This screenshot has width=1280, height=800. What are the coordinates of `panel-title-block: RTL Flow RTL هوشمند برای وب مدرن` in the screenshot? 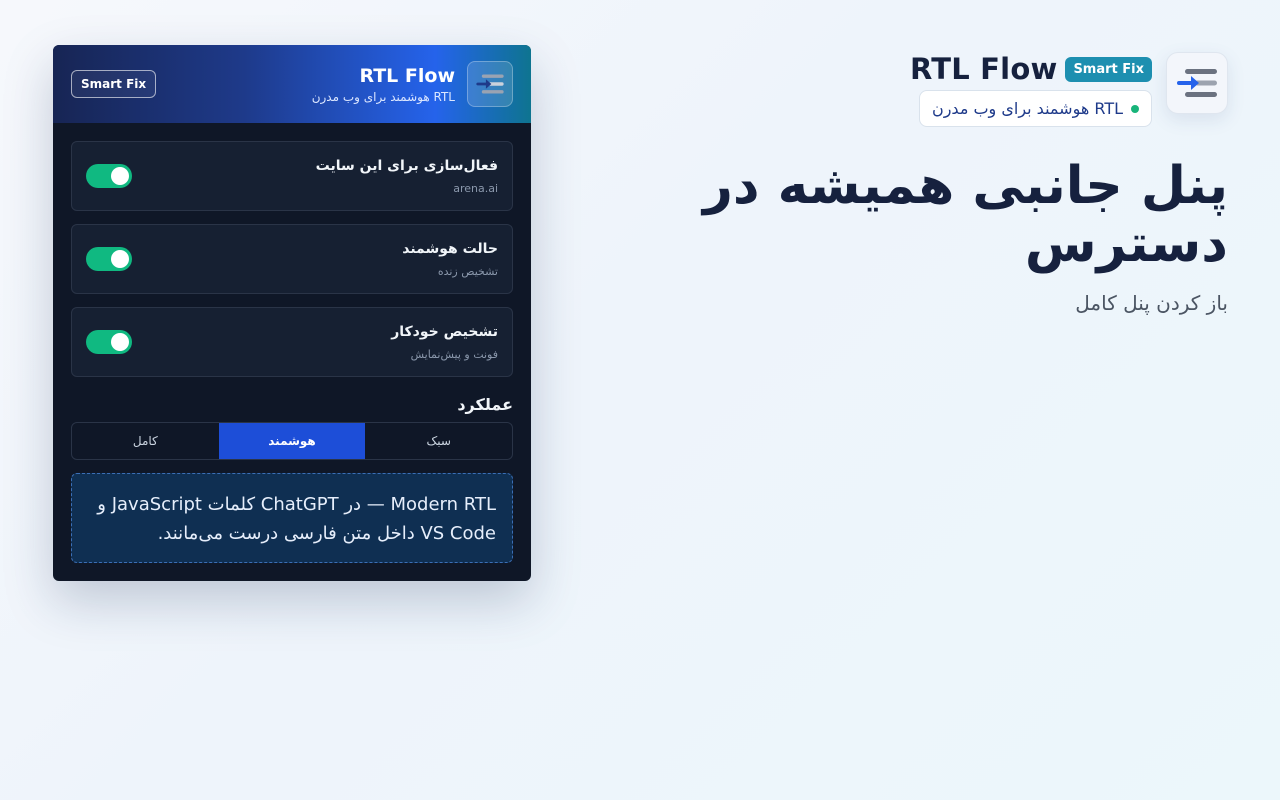 It's located at (383, 84).